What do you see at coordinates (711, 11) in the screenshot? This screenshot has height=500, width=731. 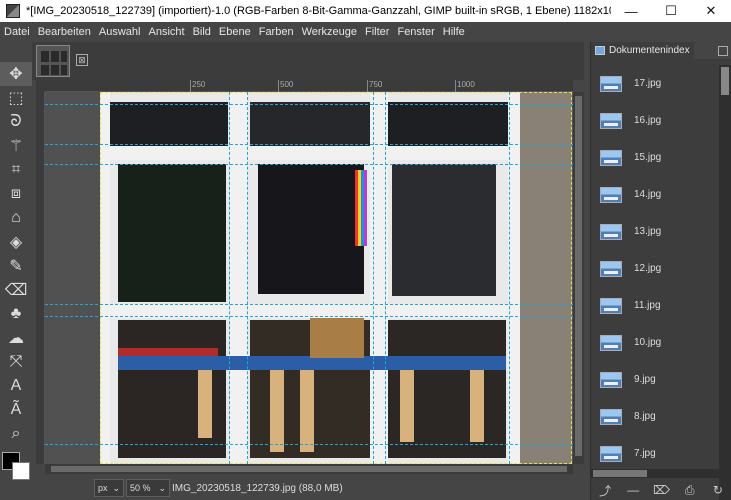 I see `close-button: ✕` at bounding box center [711, 11].